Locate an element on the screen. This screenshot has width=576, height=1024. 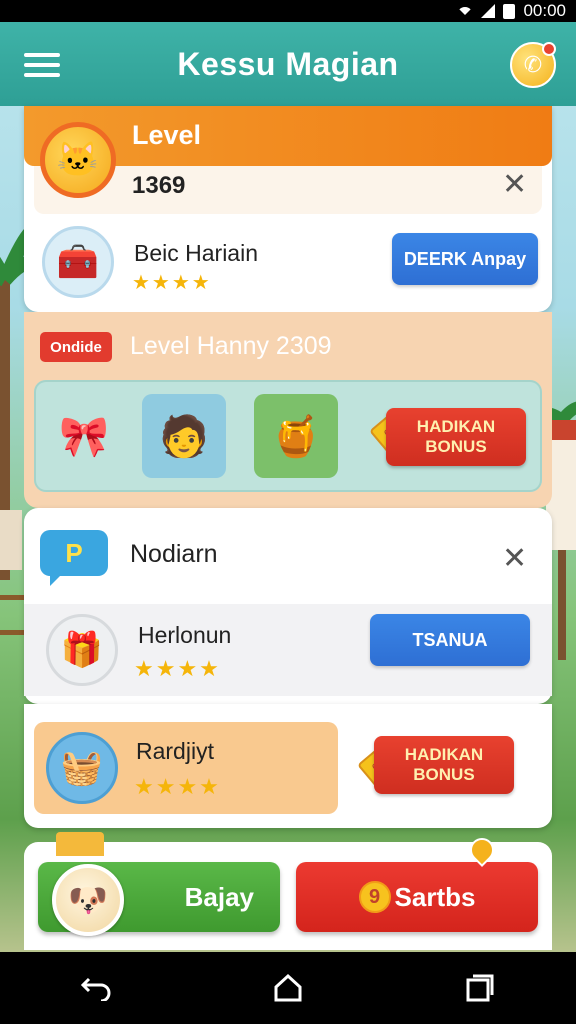
app-title: Kessu Magian is located at coordinates (288, 63).